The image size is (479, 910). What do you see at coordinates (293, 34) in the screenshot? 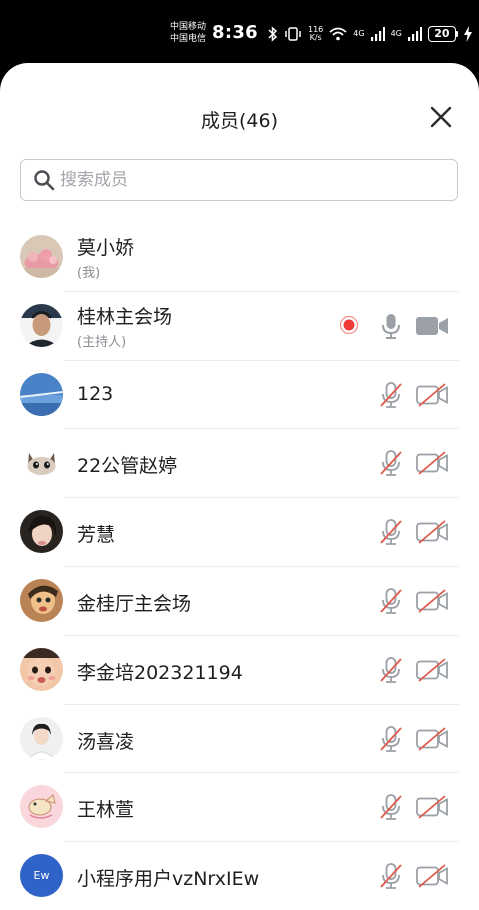
I see `vibrate-icon` at bounding box center [293, 34].